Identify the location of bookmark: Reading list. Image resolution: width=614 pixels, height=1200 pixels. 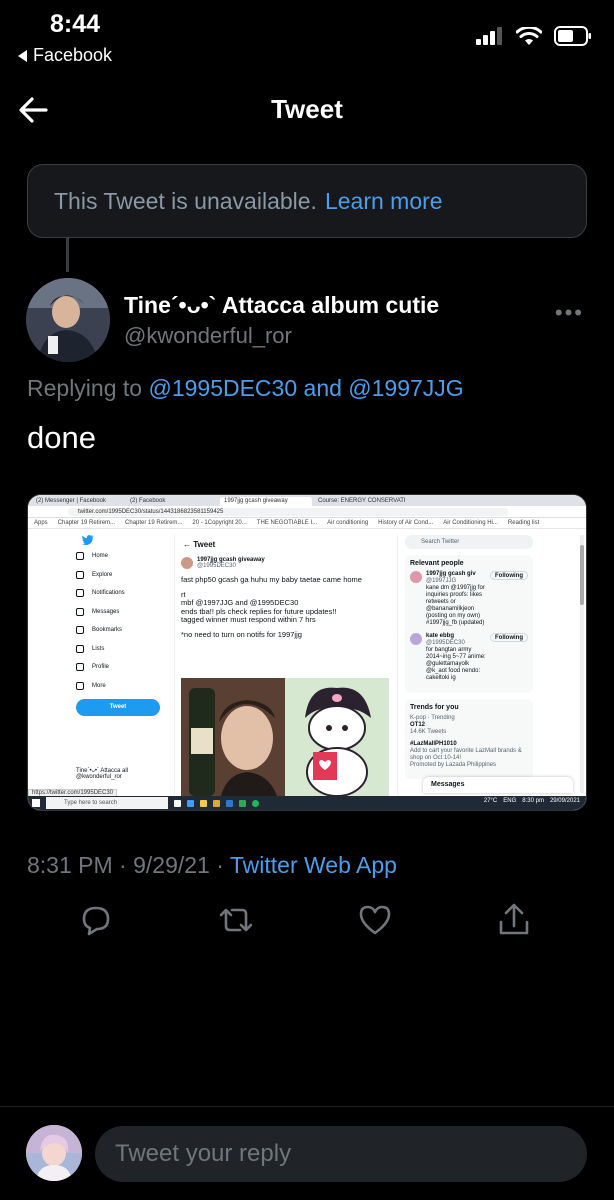
(523, 523).